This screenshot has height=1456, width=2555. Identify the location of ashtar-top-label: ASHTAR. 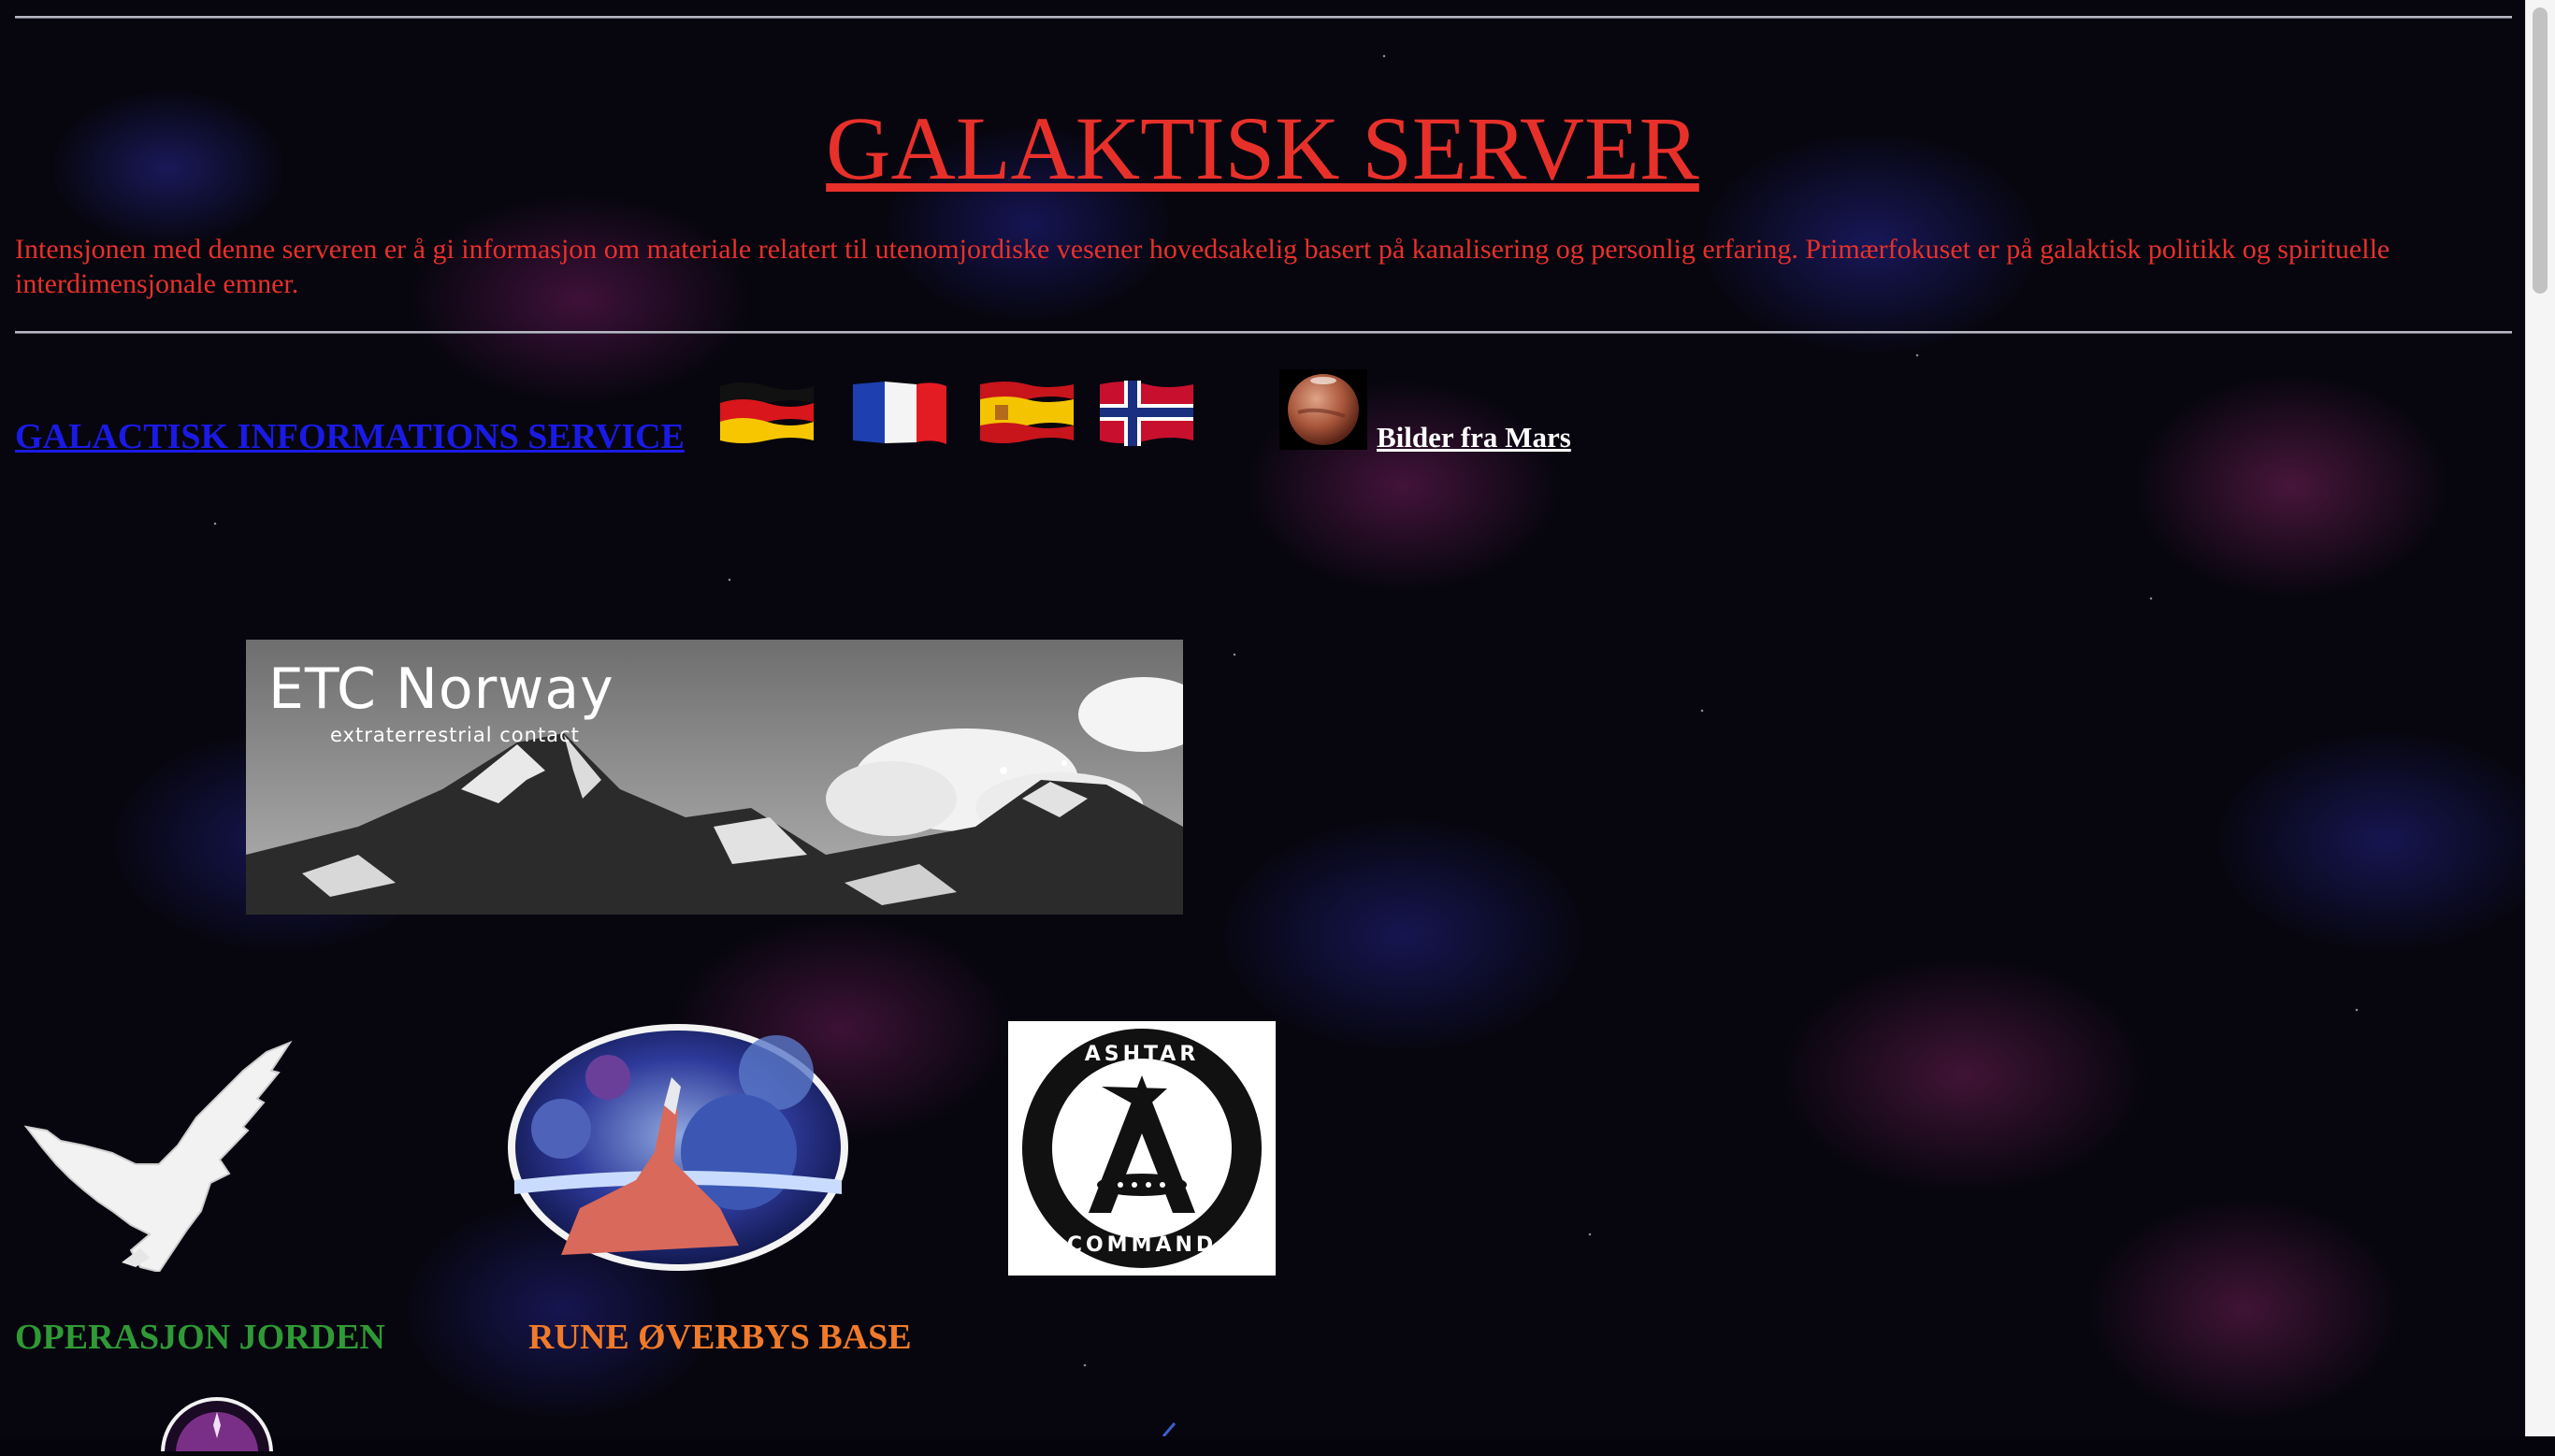
(1142, 1054).